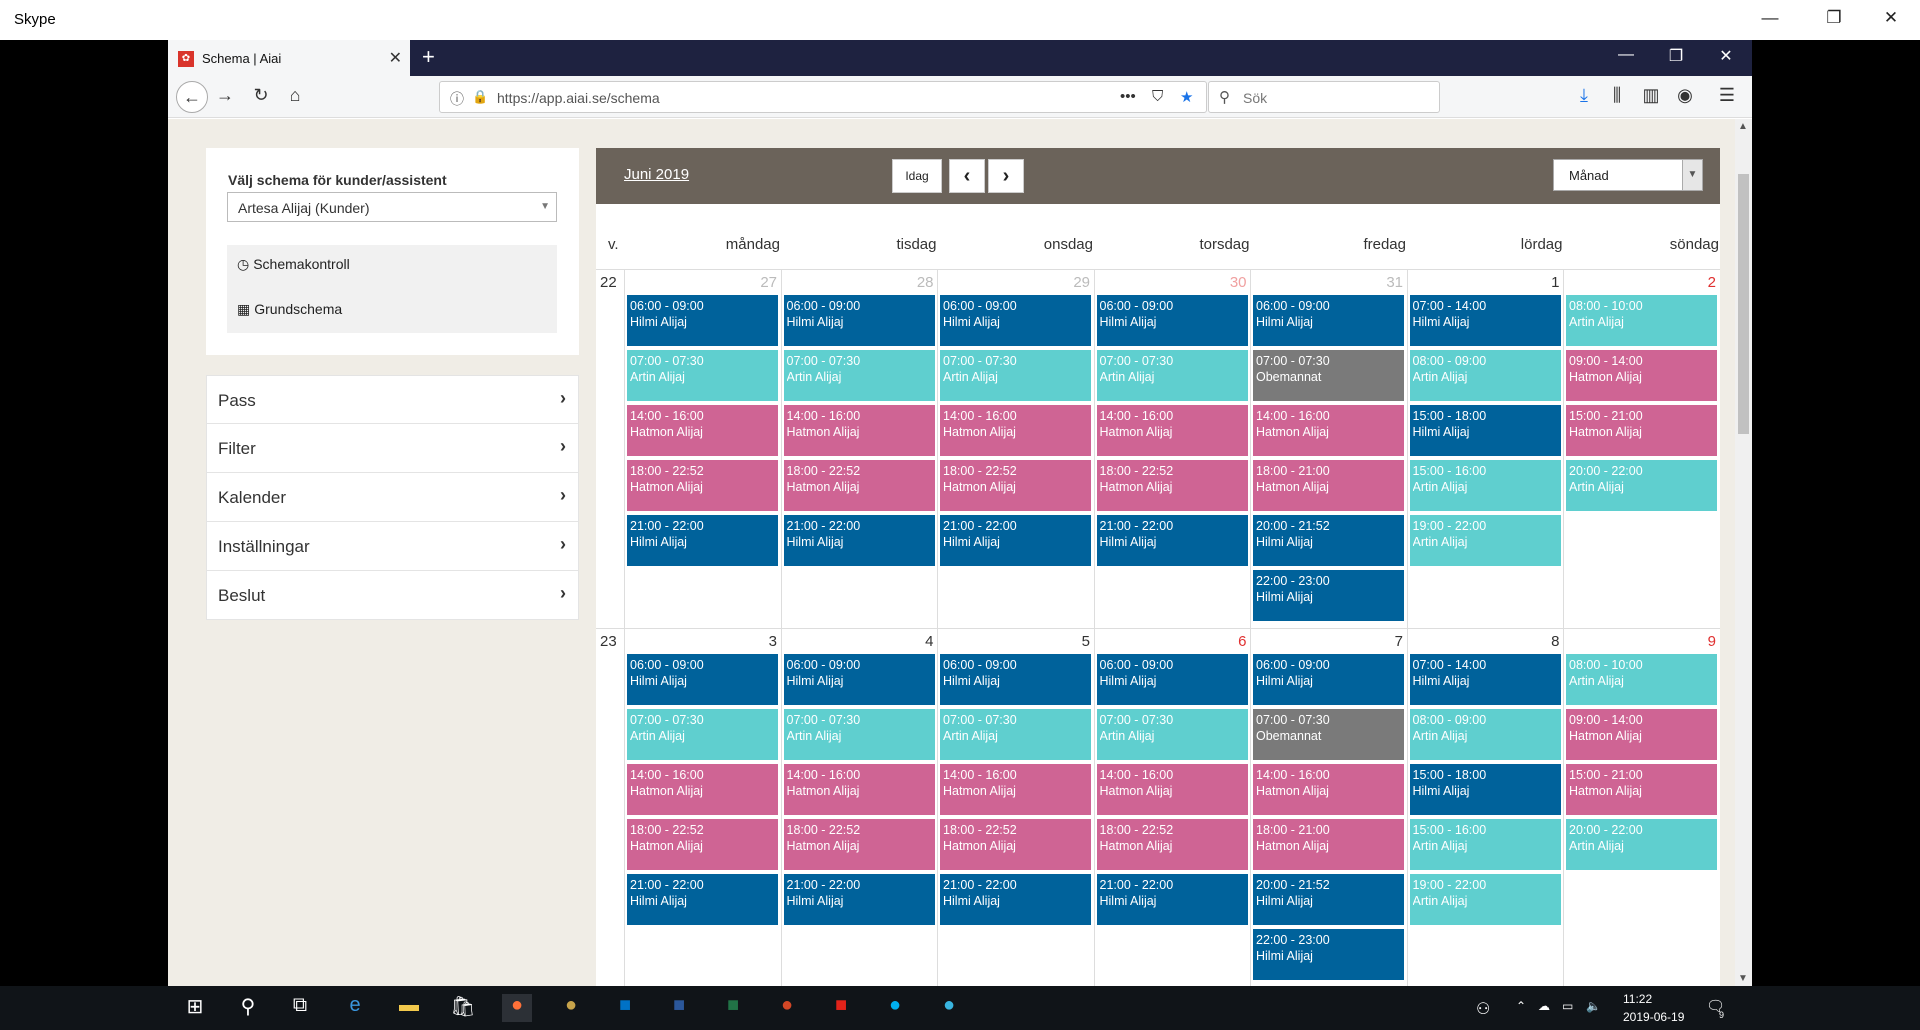 Image resolution: width=1920 pixels, height=1030 pixels. I want to click on skype-close-button: ✕, so click(1891, 18).